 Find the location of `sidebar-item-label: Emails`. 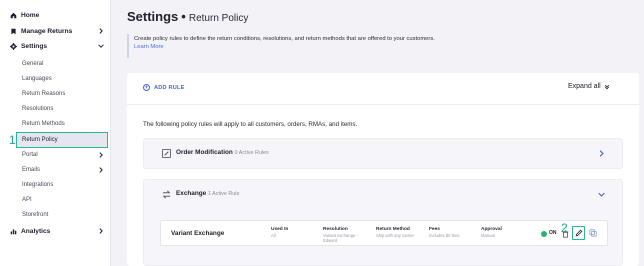

sidebar-item-label: Emails is located at coordinates (31, 170).